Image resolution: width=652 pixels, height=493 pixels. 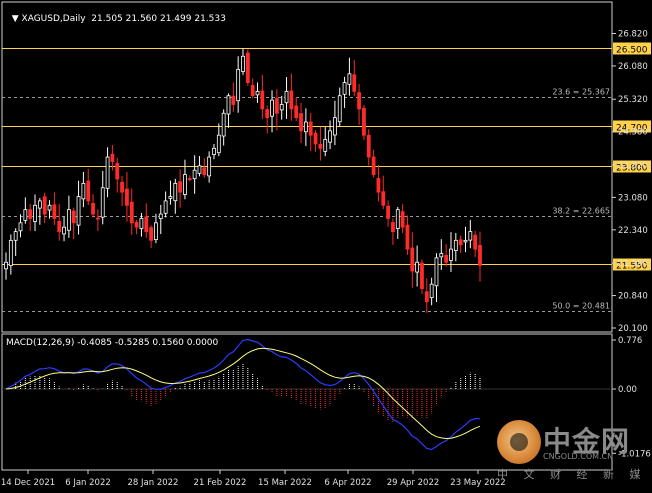 I want to click on x-tick-label: 29 Apr 2022, so click(x=413, y=483).